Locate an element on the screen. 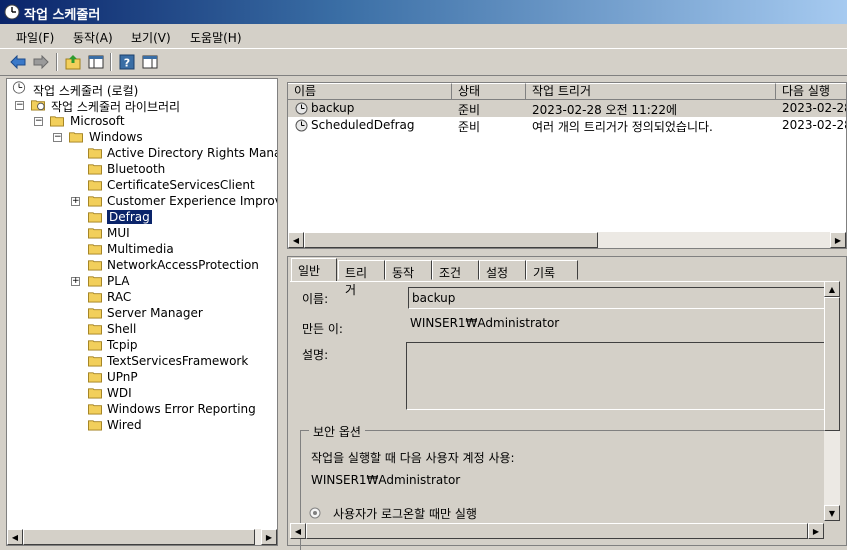 The width and height of the screenshot is (847, 550). scroll-down-icon: ▼ is located at coordinates (832, 513).